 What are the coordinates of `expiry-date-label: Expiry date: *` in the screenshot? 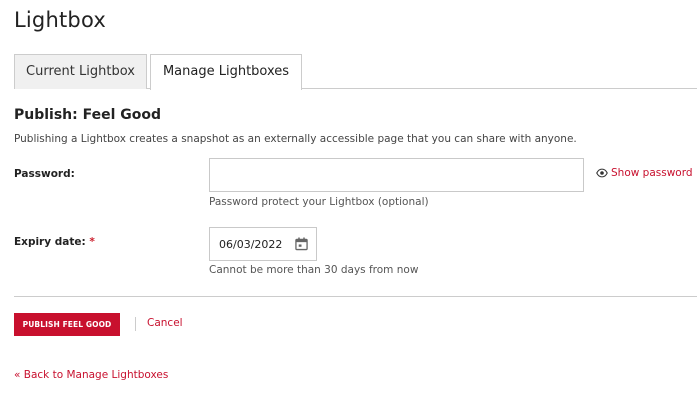 It's located at (54, 242).